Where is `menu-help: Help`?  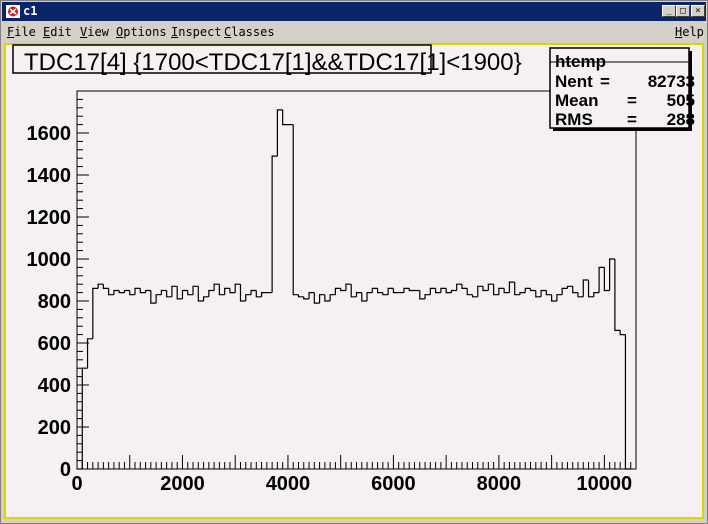
menu-help: Help is located at coordinates (689, 32).